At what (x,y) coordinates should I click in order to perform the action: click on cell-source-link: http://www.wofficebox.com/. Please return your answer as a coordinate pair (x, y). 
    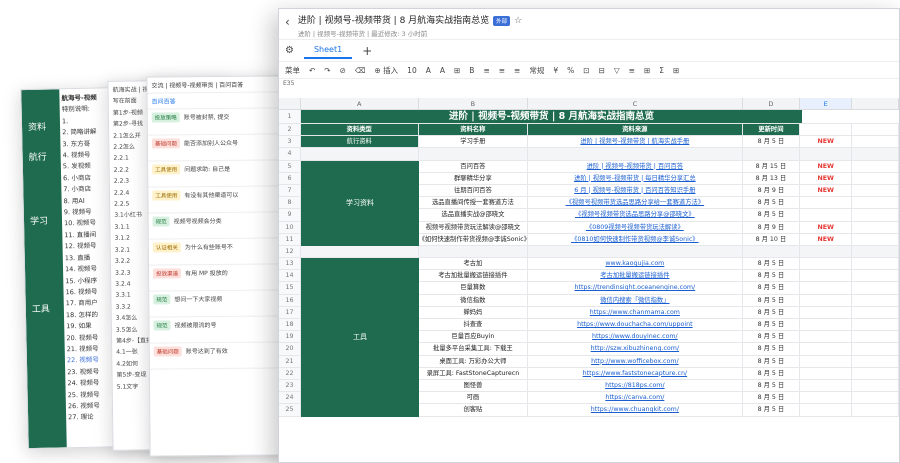
    Looking at the image, I should click on (635, 361).